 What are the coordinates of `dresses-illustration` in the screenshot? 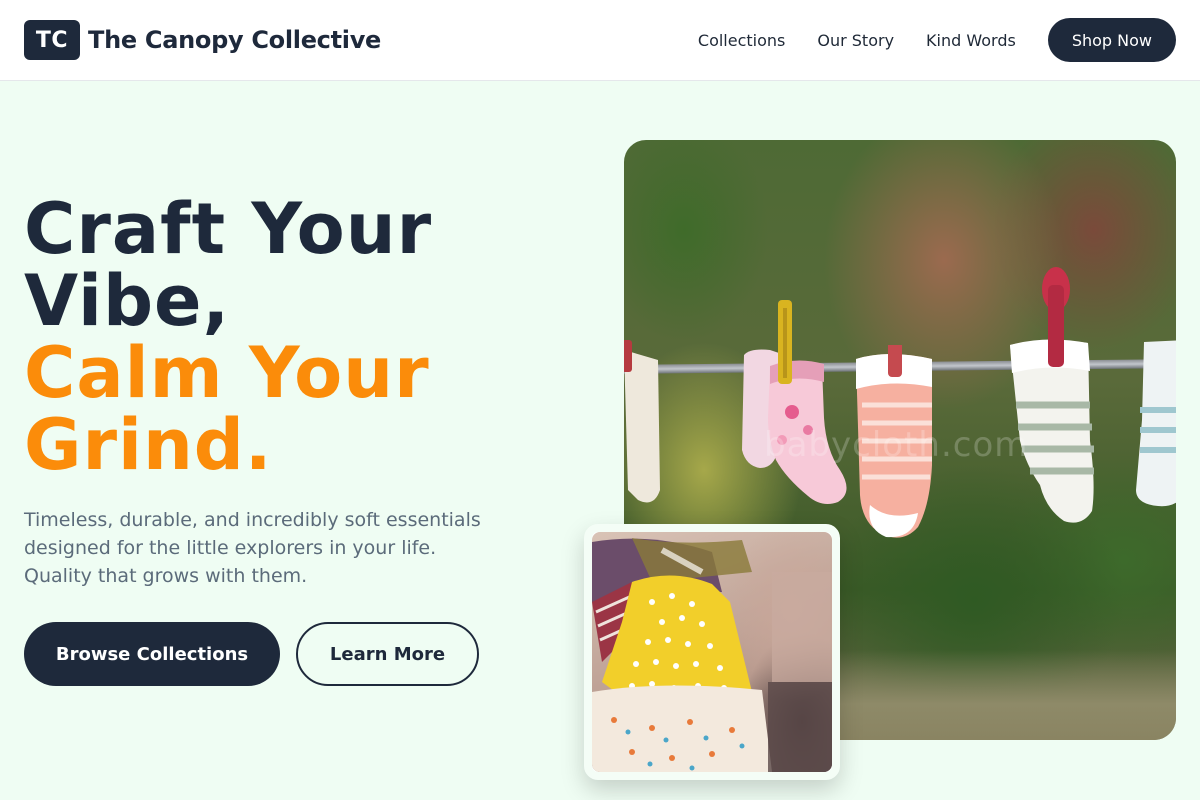 It's located at (712, 655).